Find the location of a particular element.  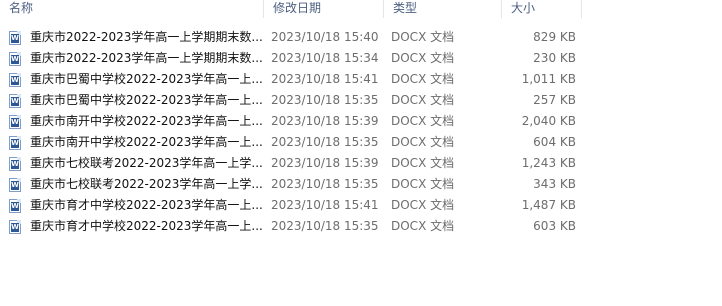

column-header-size: 大小 is located at coordinates (542, 9).